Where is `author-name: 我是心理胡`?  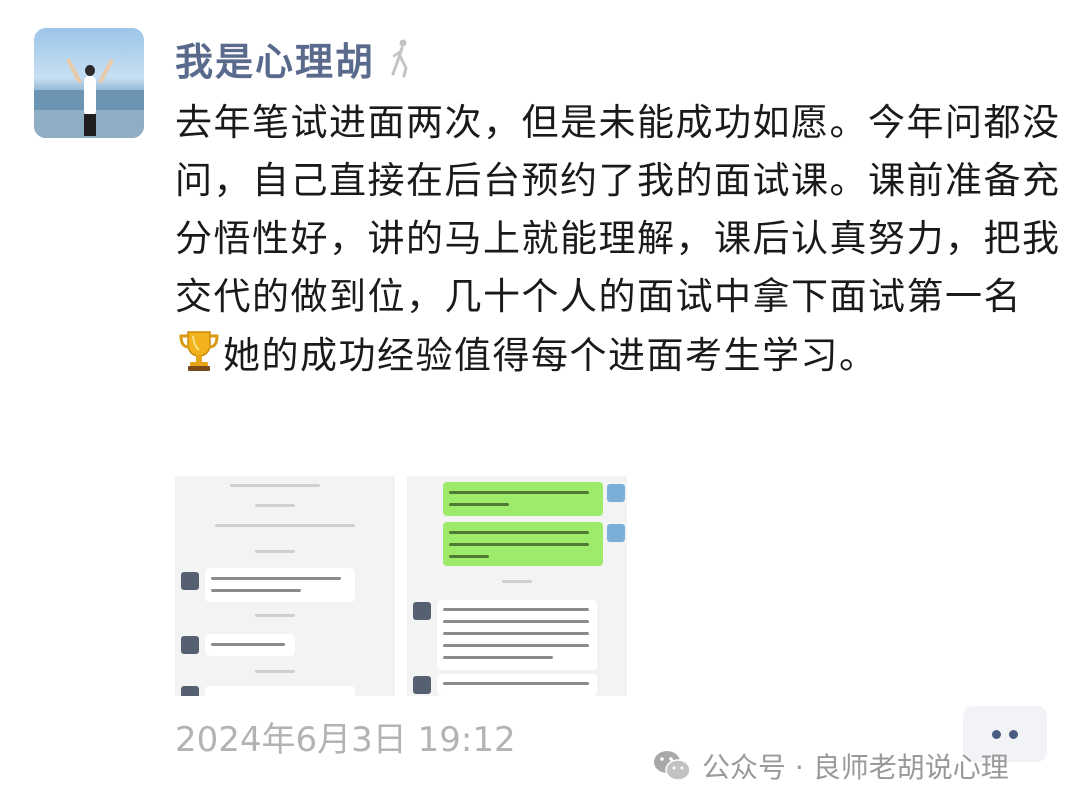
author-name: 我是心理胡 is located at coordinates (275, 58).